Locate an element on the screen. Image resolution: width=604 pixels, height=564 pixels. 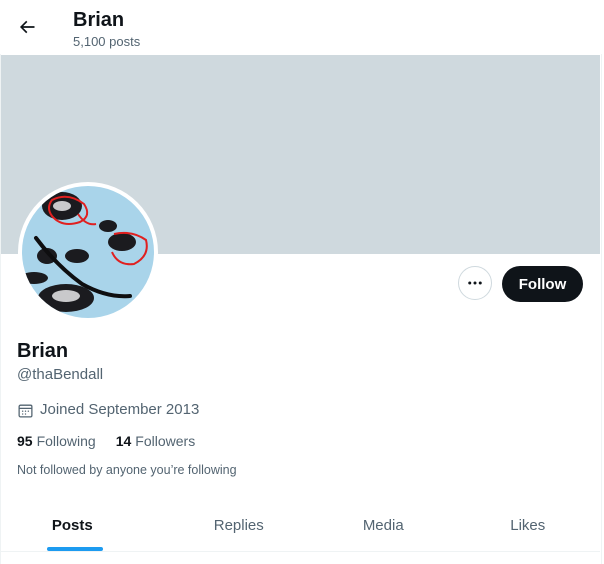
tab-replies: Replies is located at coordinates (239, 525).